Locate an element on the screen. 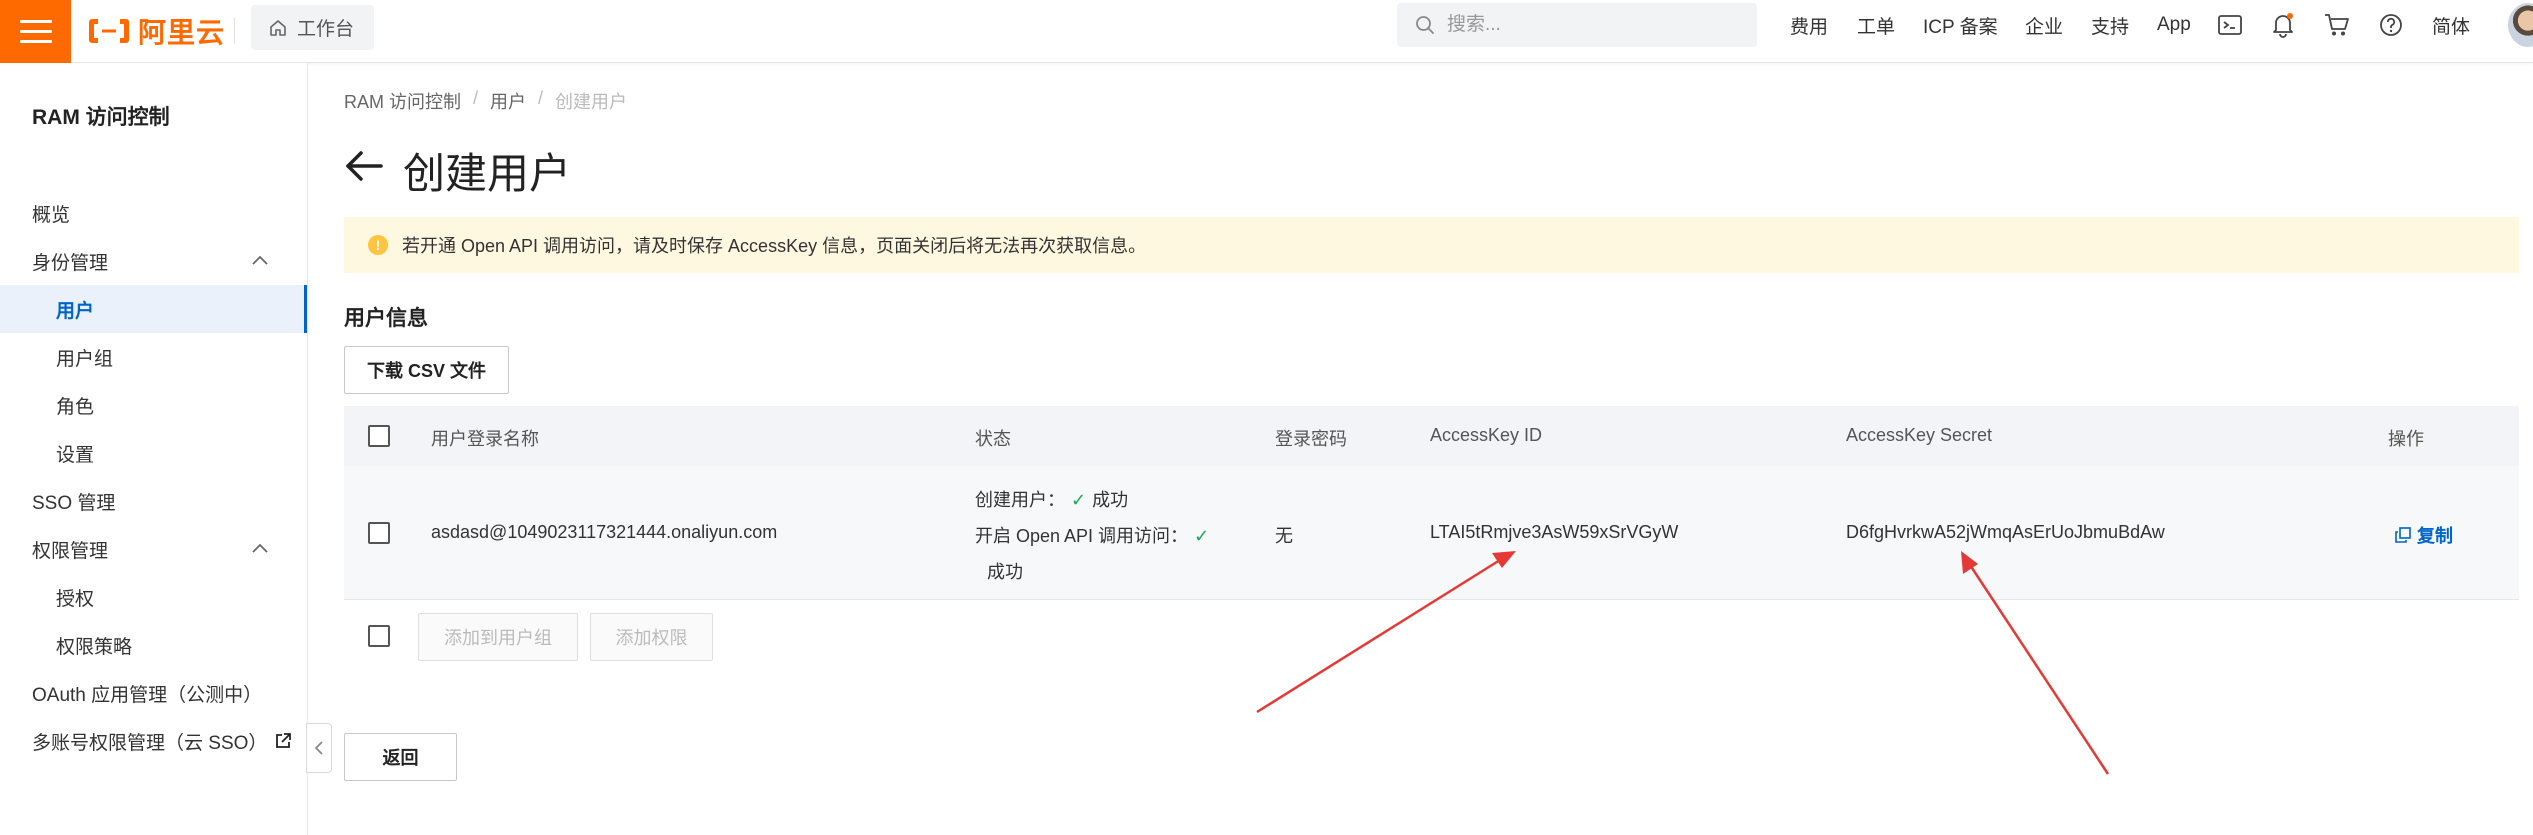  aliyun-logo: 阿里云 is located at coordinates (156, 31).